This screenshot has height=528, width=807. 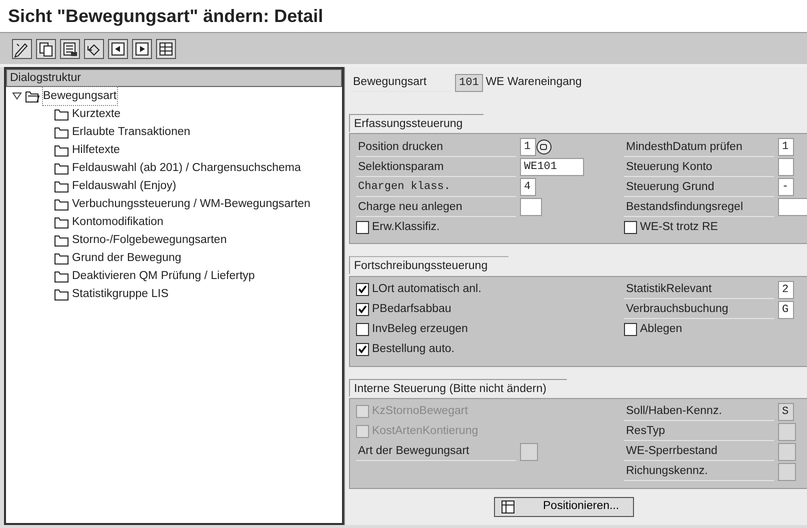 I want to click on tree-item: Kontomodifikation, so click(x=118, y=222).